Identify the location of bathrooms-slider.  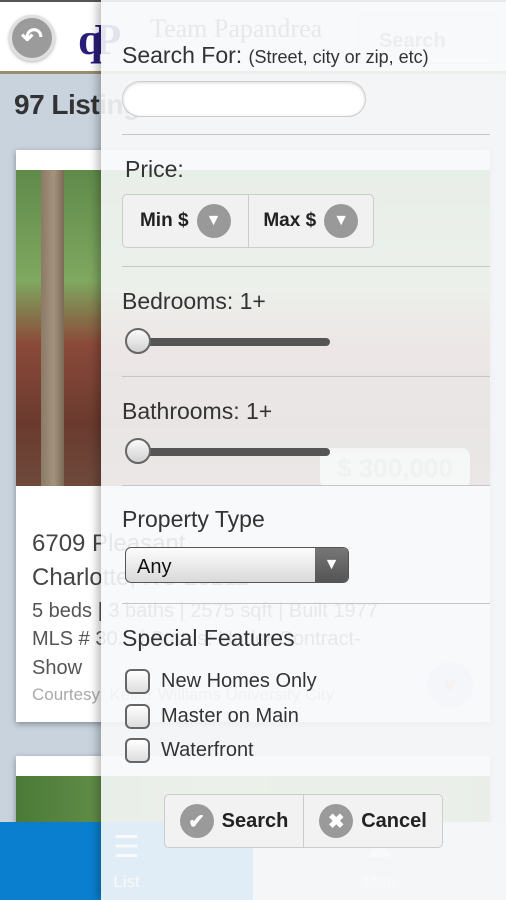
(227, 452).